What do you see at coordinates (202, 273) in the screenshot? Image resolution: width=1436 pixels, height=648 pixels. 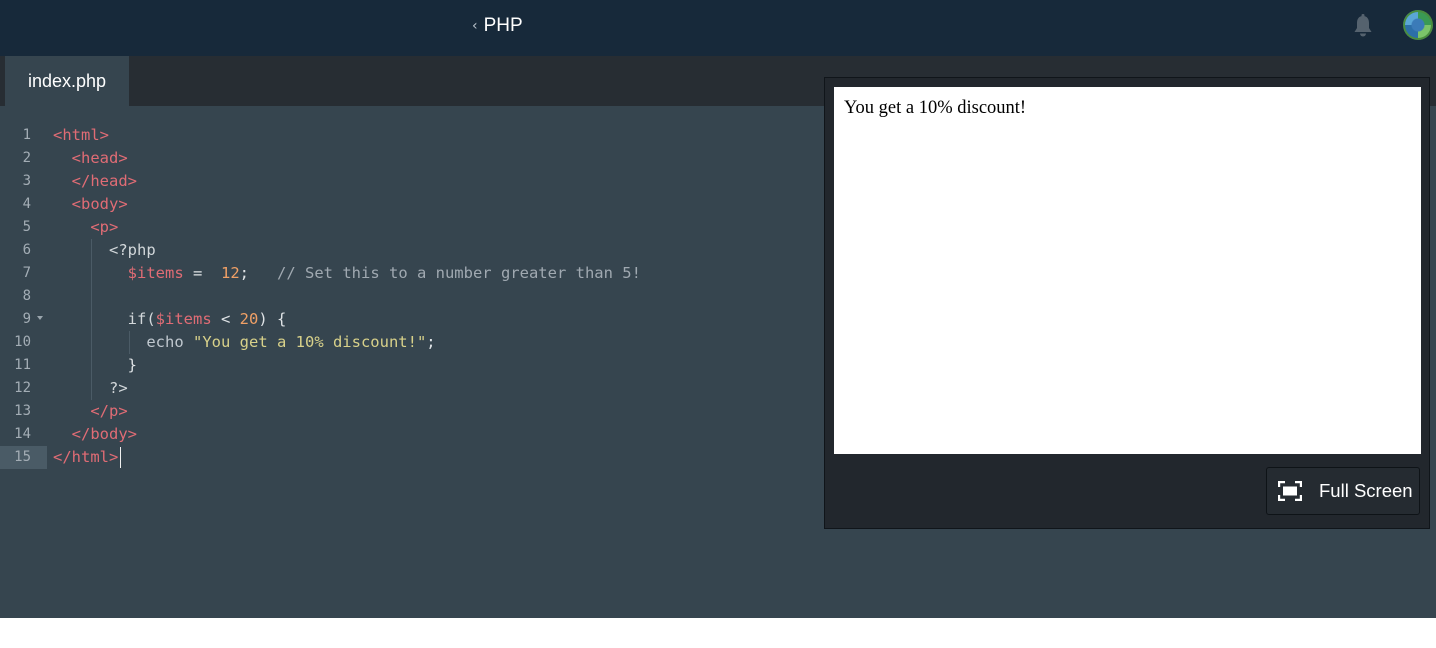 I see `code-token: =` at bounding box center [202, 273].